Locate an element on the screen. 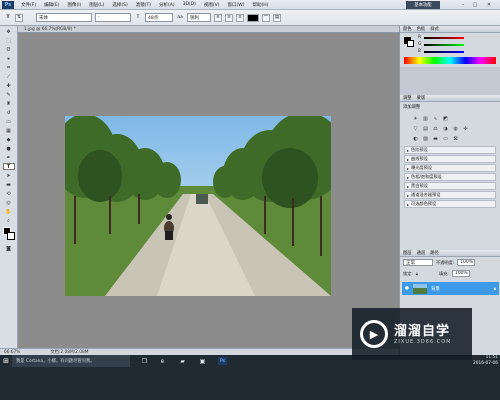 The height and width of the screenshot is (400, 500). menu-window: 窗口(W) is located at coordinates (235, 5).